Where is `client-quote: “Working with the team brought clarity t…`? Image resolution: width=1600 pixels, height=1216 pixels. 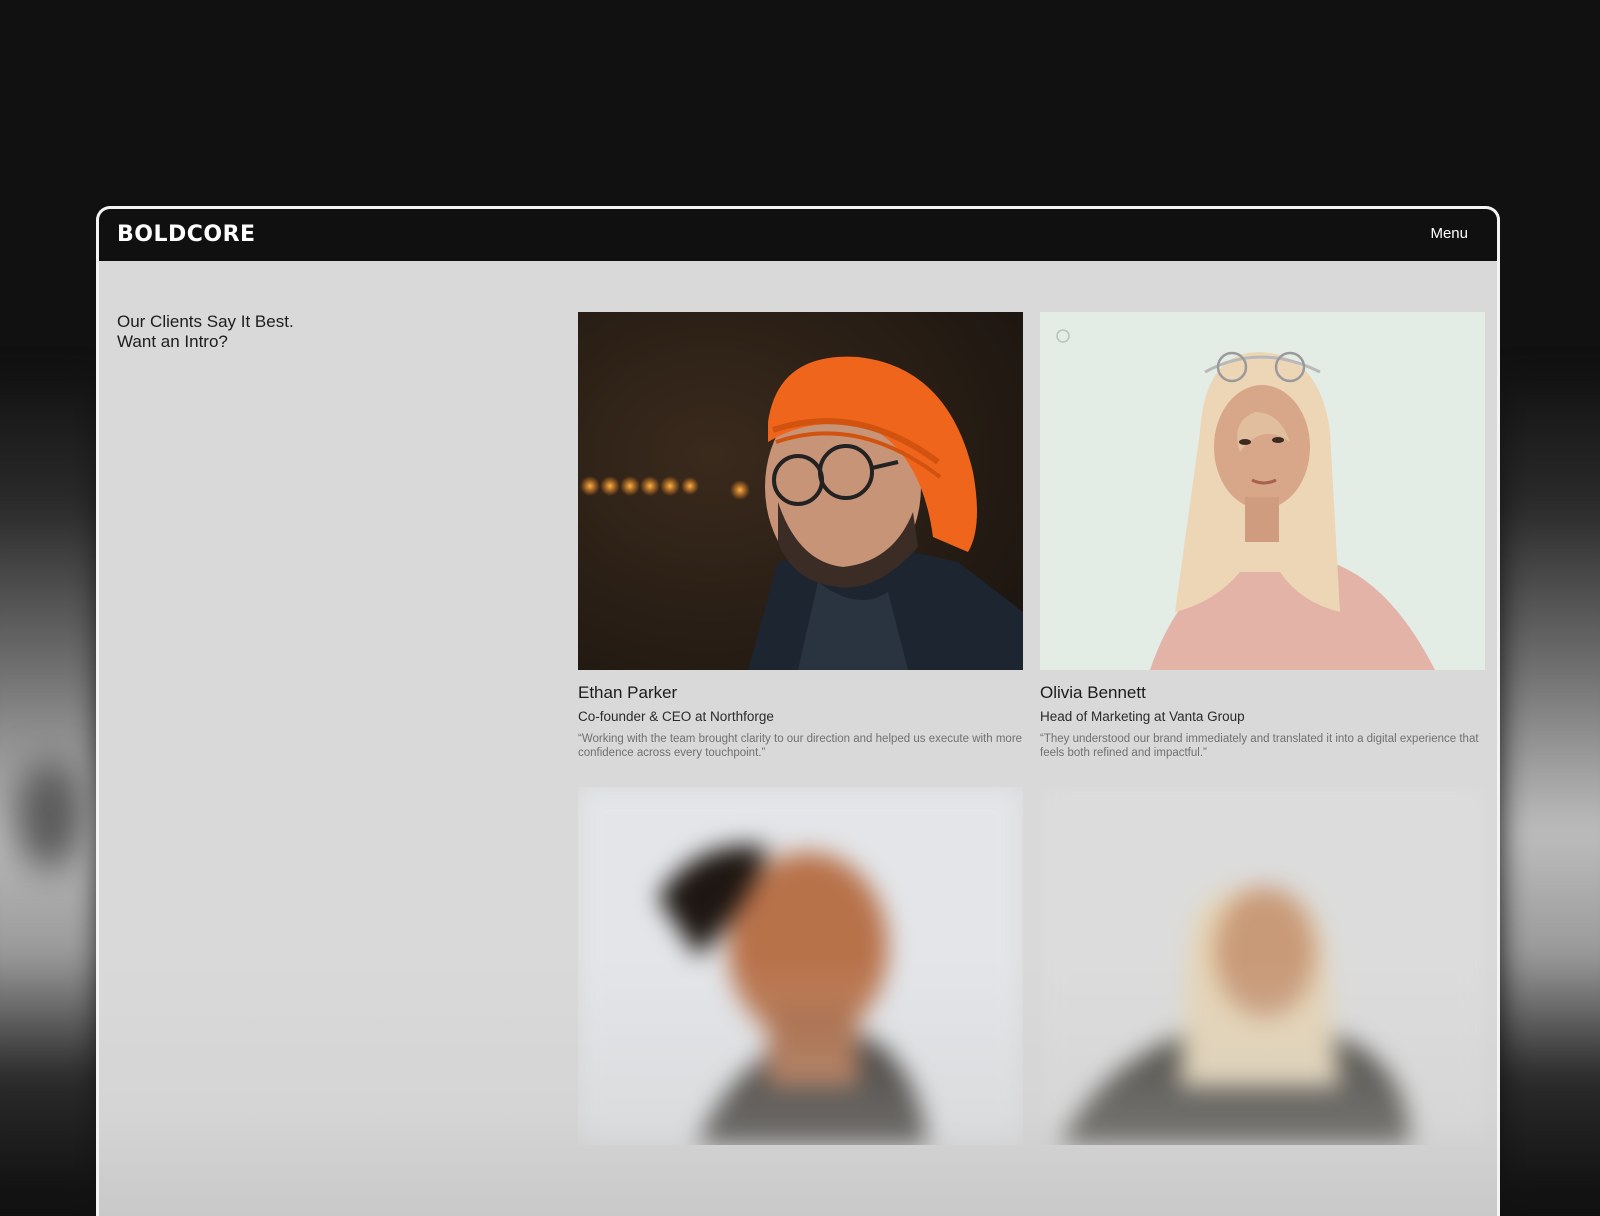
client-quote: “Working with the team brought clarity t… is located at coordinates (800, 746).